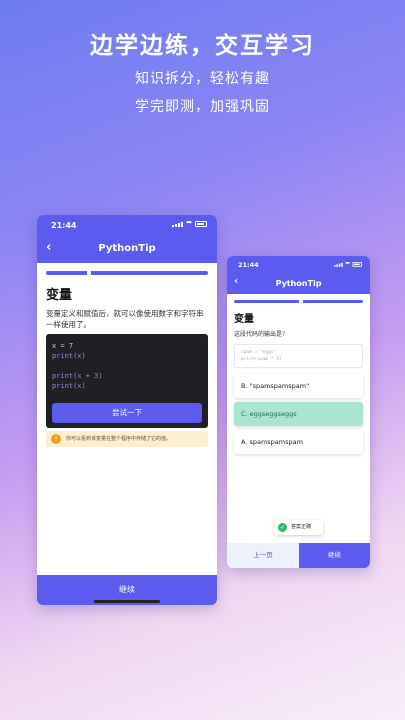 The height and width of the screenshot is (720, 405). Describe the element at coordinates (202, 107) in the screenshot. I see `promo-subtitle-2: 学完即测，加强巩固` at that location.